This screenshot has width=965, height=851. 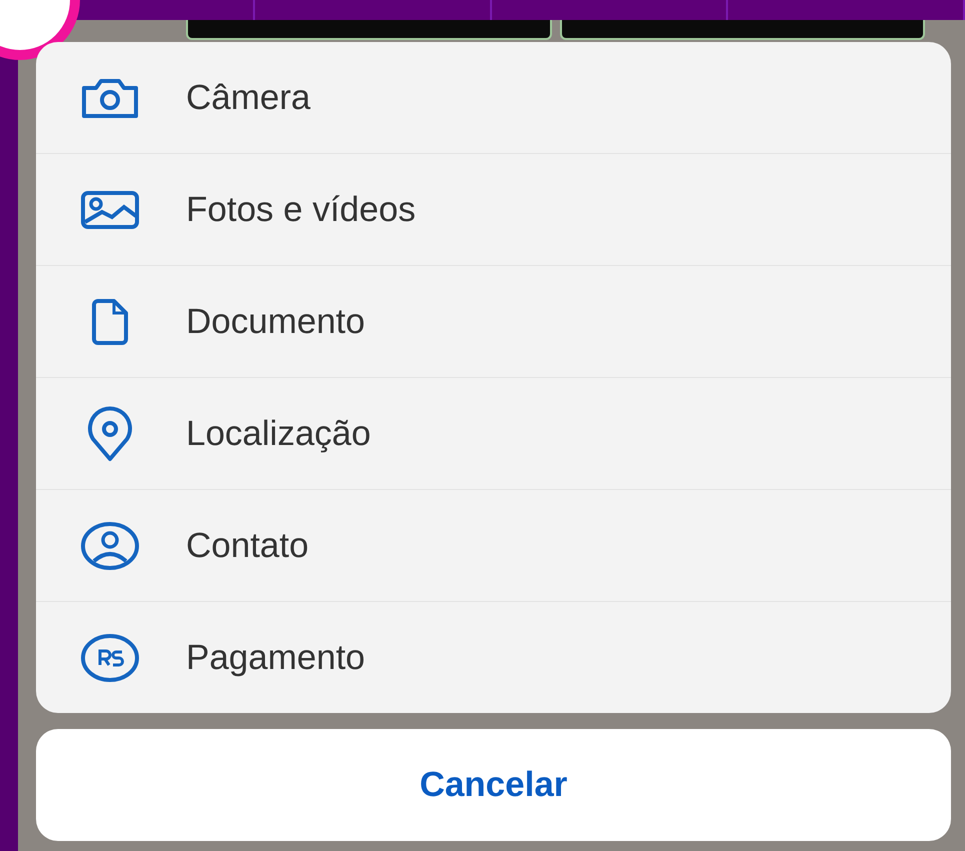 I want to click on menu-item: Documento, so click(x=493, y=322).